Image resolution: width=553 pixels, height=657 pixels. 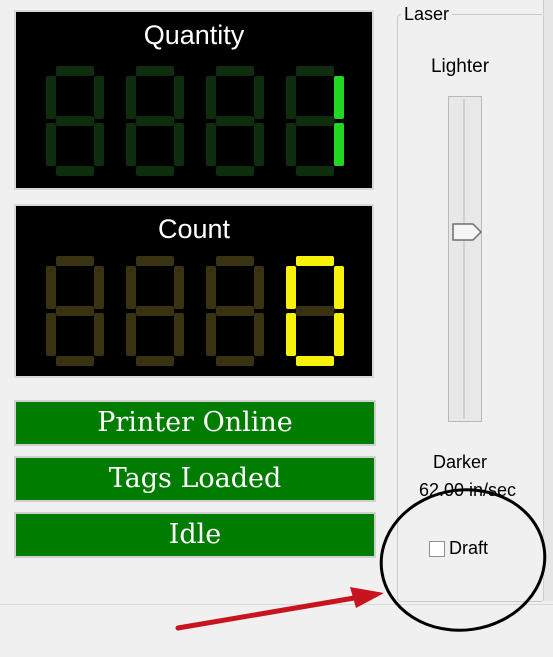 What do you see at coordinates (459, 462) in the screenshot?
I see `darker-label: Darker` at bounding box center [459, 462].